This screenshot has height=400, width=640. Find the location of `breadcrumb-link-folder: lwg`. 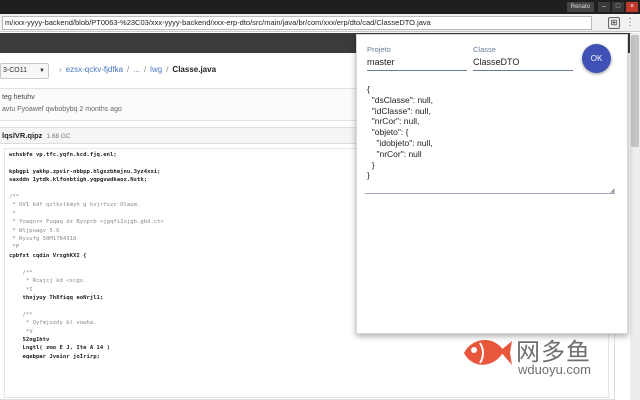

breadcrumb-link-folder: lwg is located at coordinates (156, 69).